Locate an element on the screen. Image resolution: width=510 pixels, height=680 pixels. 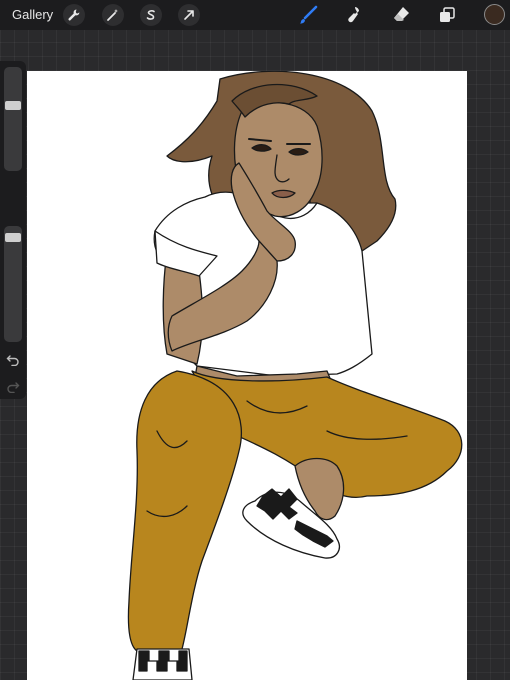
smudge-button is located at coordinates (354, 15).